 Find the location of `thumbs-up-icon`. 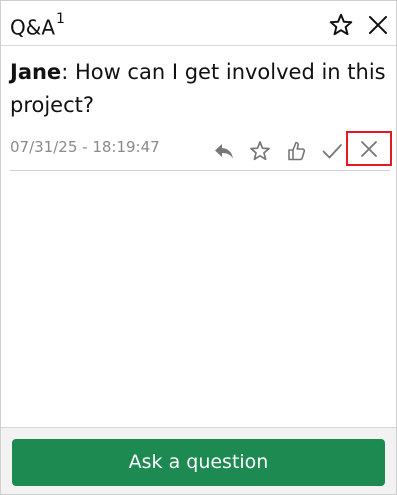

thumbs-up-icon is located at coordinates (296, 151).